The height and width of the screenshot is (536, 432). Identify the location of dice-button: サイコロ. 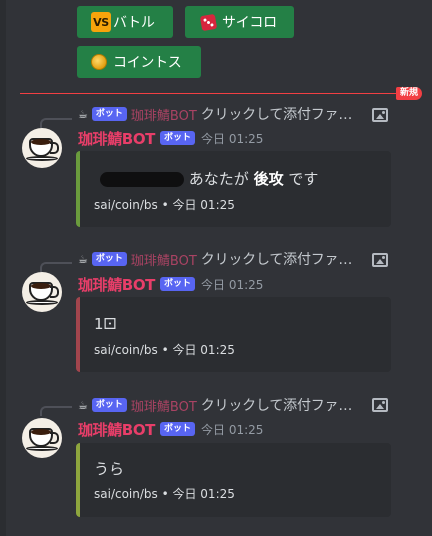
(239, 22).